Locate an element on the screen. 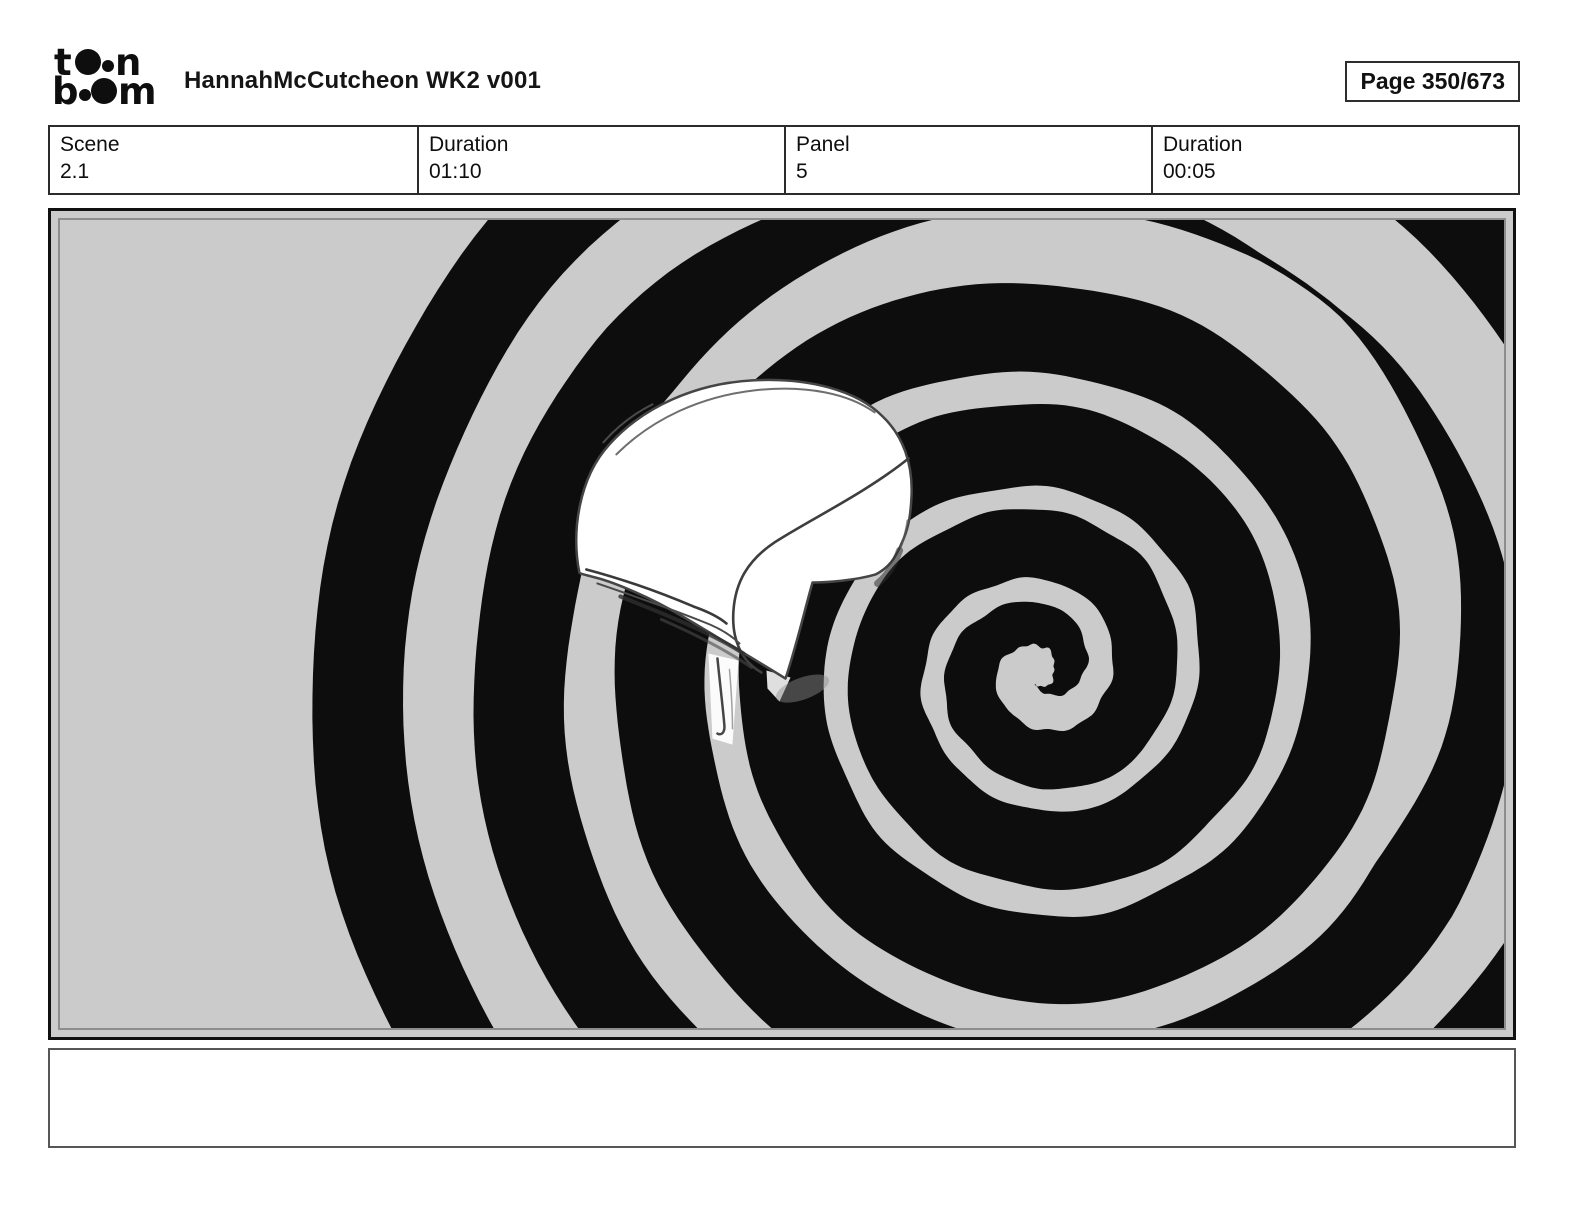 Image resolution: width=1584 pixels, height=1224 pixels. panel-value: 5 is located at coordinates (802, 171).